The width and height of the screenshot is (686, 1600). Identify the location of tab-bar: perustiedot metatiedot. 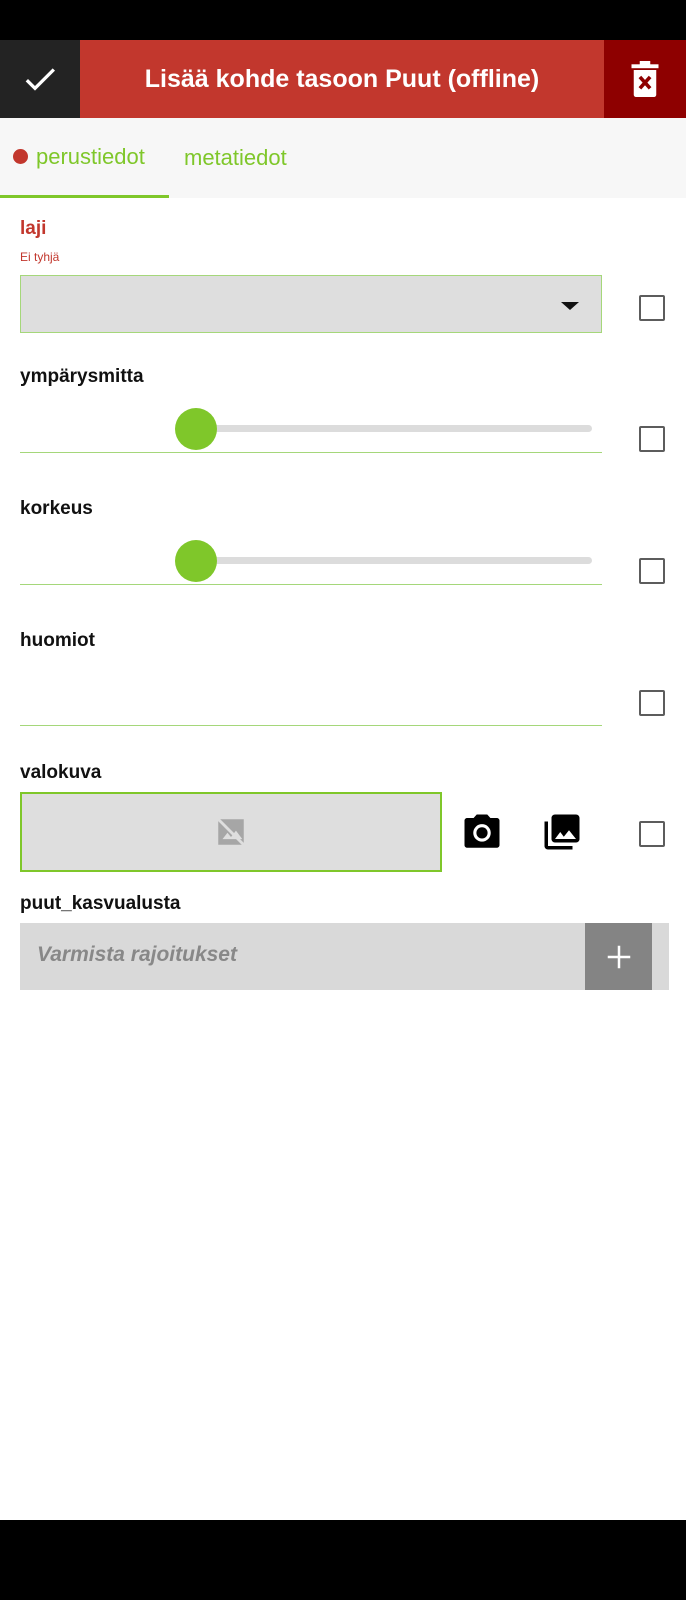
(343, 158).